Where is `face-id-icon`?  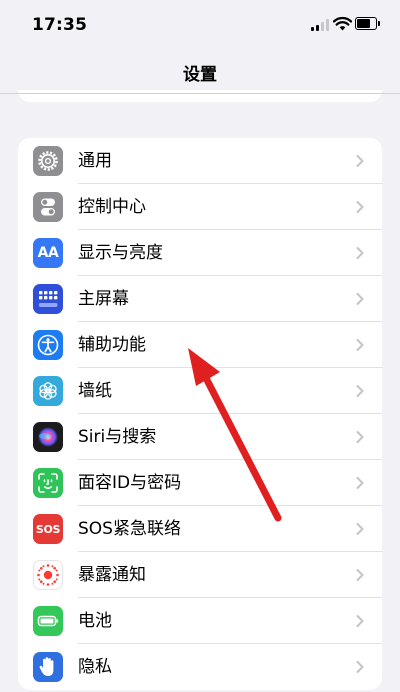 face-id-icon is located at coordinates (48, 483).